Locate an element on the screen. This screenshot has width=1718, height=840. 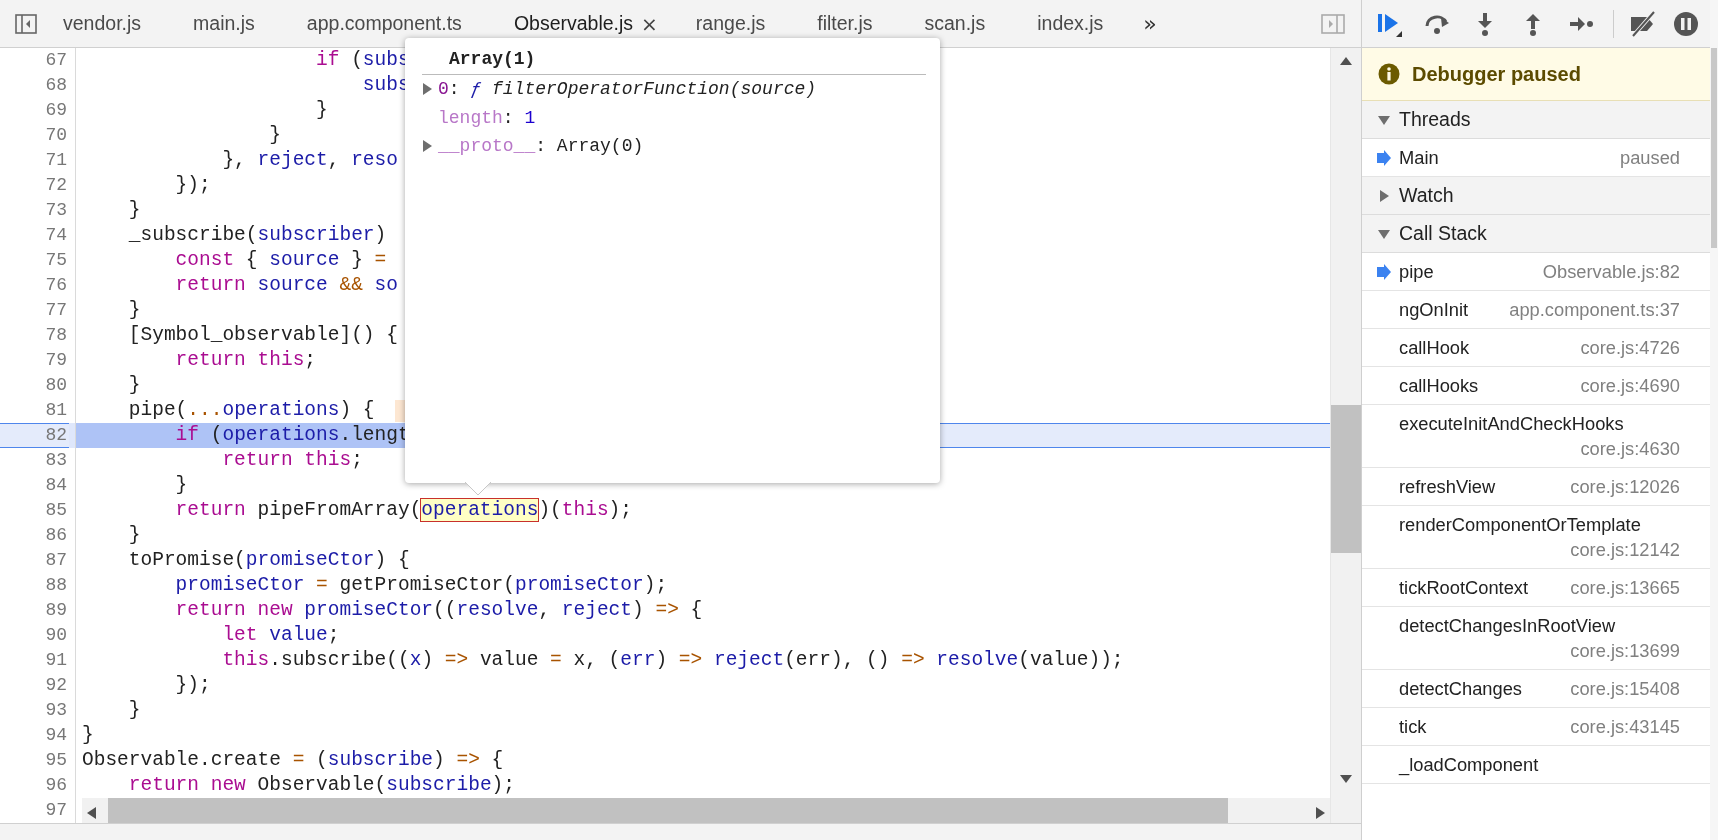
property-row: __proto__: Array(0) is located at coordinates (541, 146).